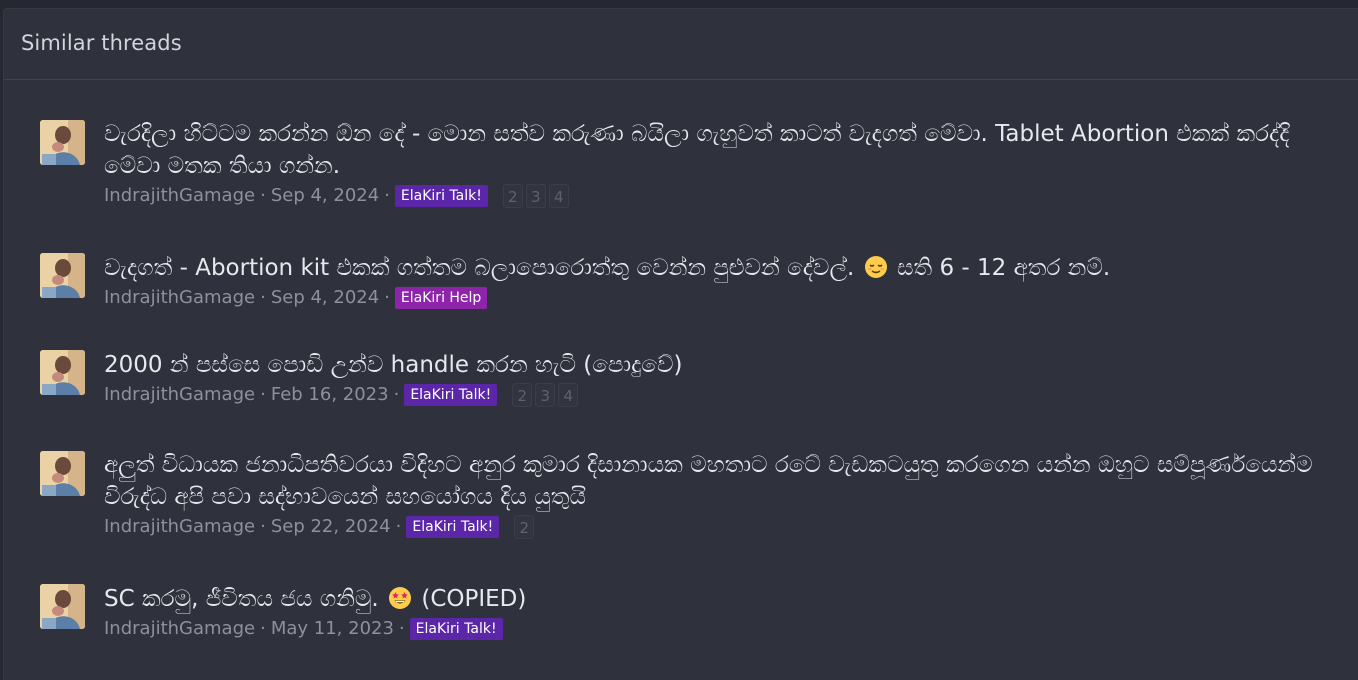 The image size is (1358, 680). Describe the element at coordinates (681, 44) in the screenshot. I see `panel-title: Similar threads` at that location.